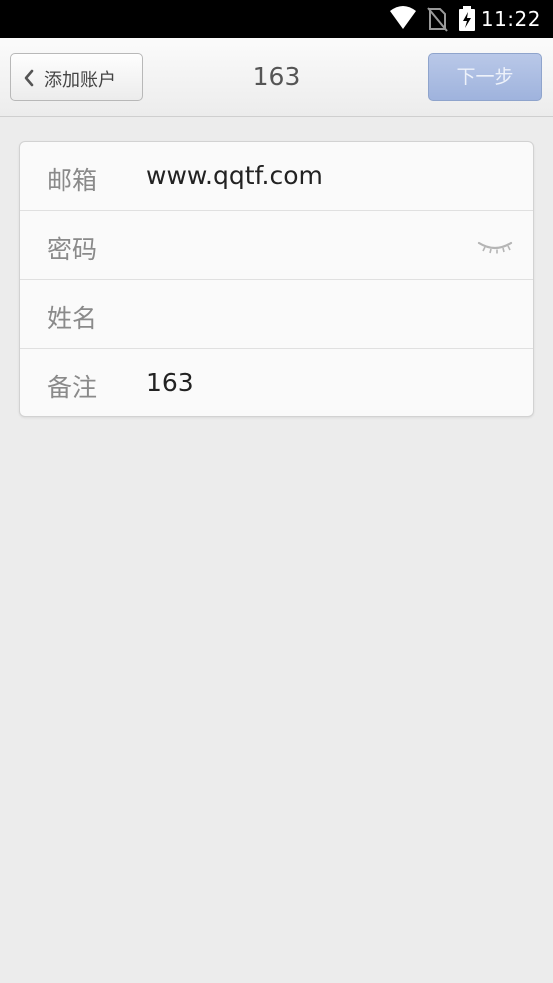 The width and height of the screenshot is (553, 983). What do you see at coordinates (403, 17) in the screenshot?
I see `wifi-icon` at bounding box center [403, 17].